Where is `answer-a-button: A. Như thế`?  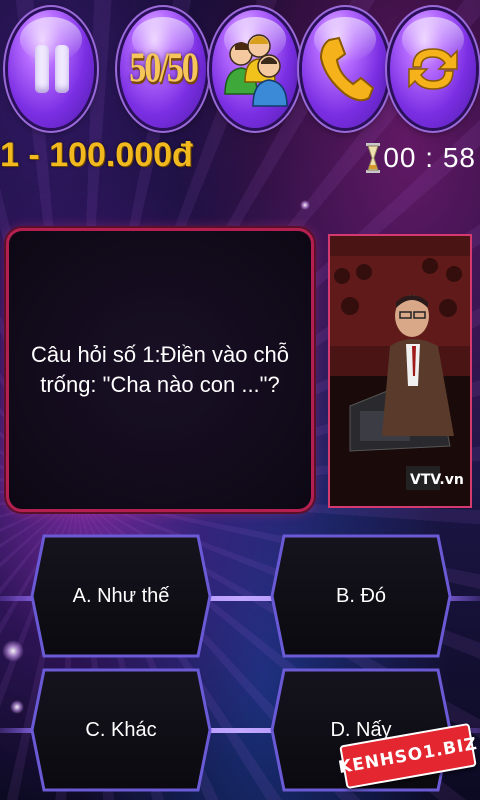 answer-a-button: A. Như thế is located at coordinates (121, 596).